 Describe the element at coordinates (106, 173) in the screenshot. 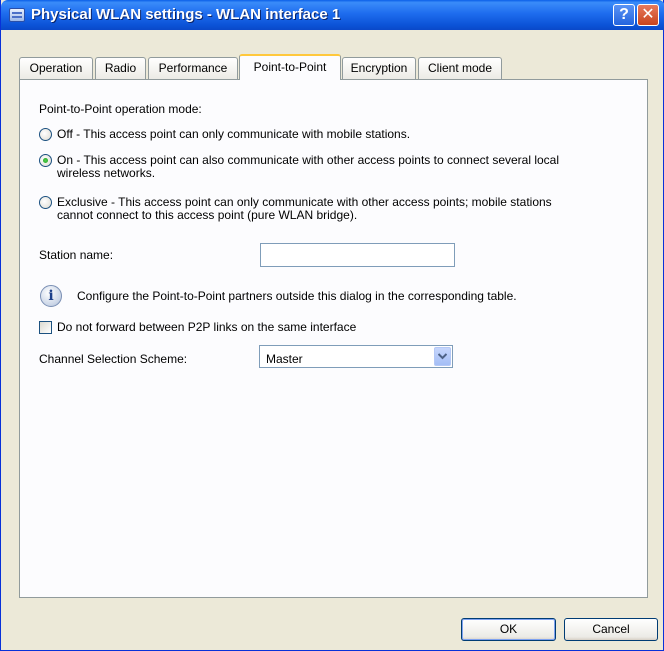

I see `radio-mode-on-label-line2: wireless networks.` at that location.